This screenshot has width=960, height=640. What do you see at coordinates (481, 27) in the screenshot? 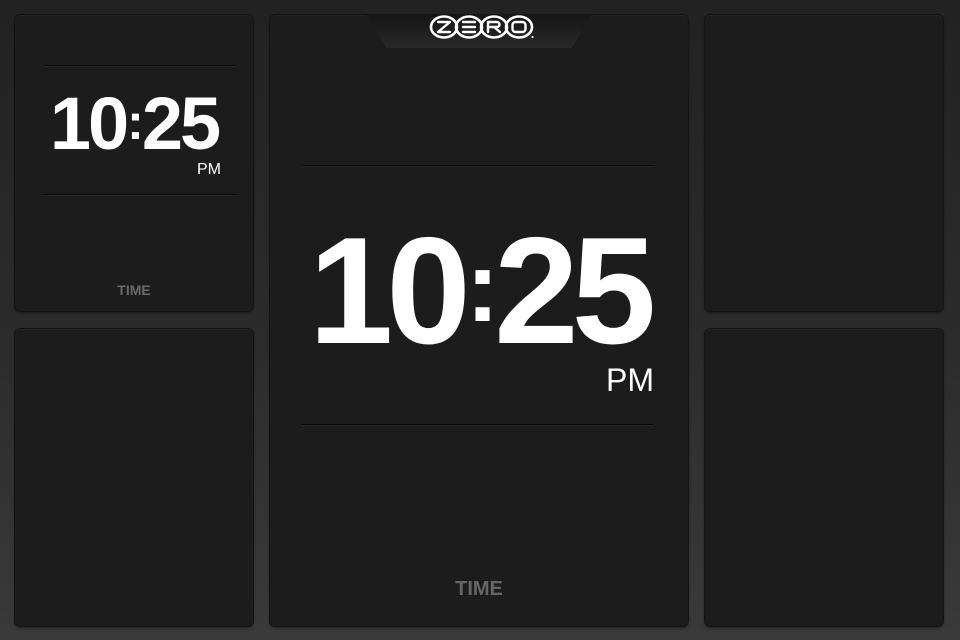
I see `zero-logo-icon` at bounding box center [481, 27].